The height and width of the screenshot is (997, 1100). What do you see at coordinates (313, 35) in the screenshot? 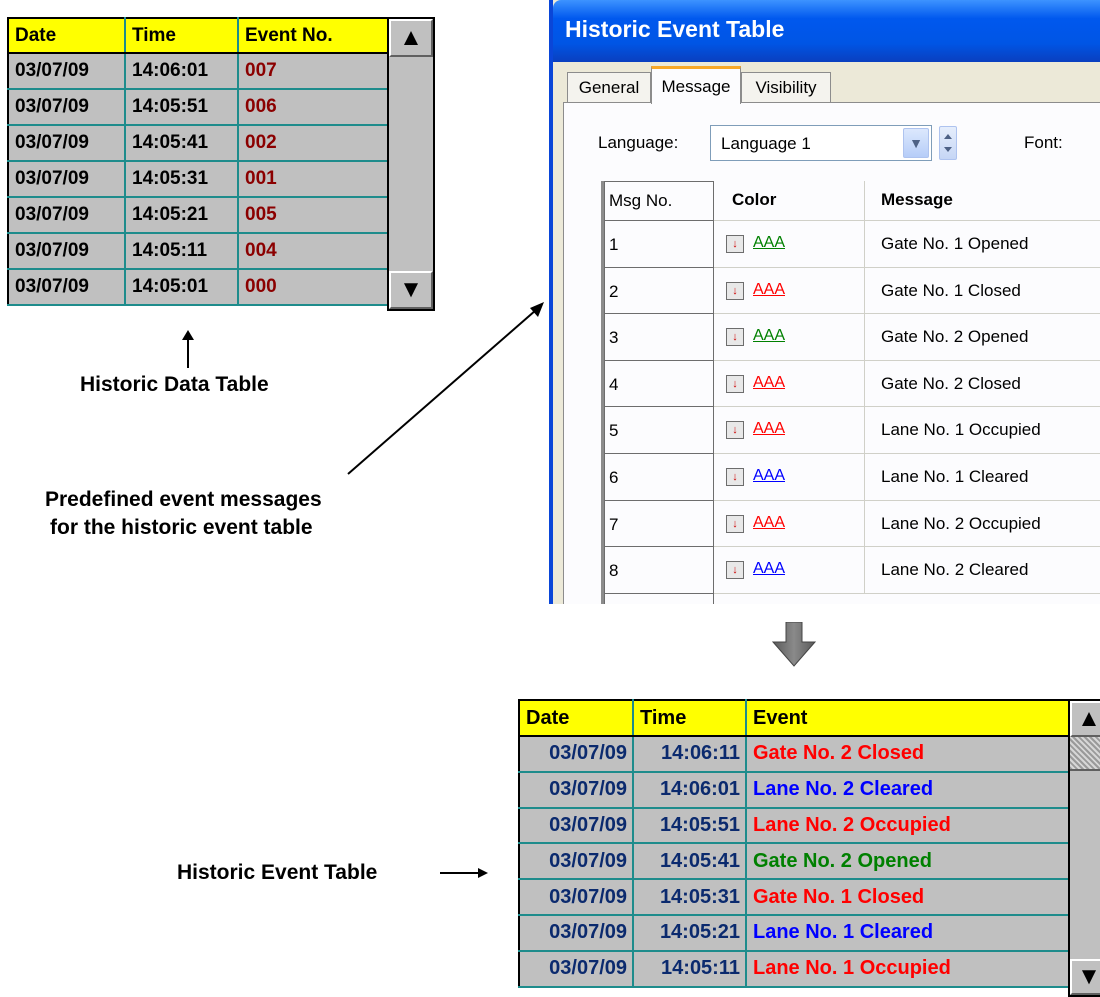
I see `column-header-event-no: Event No.` at bounding box center [313, 35].